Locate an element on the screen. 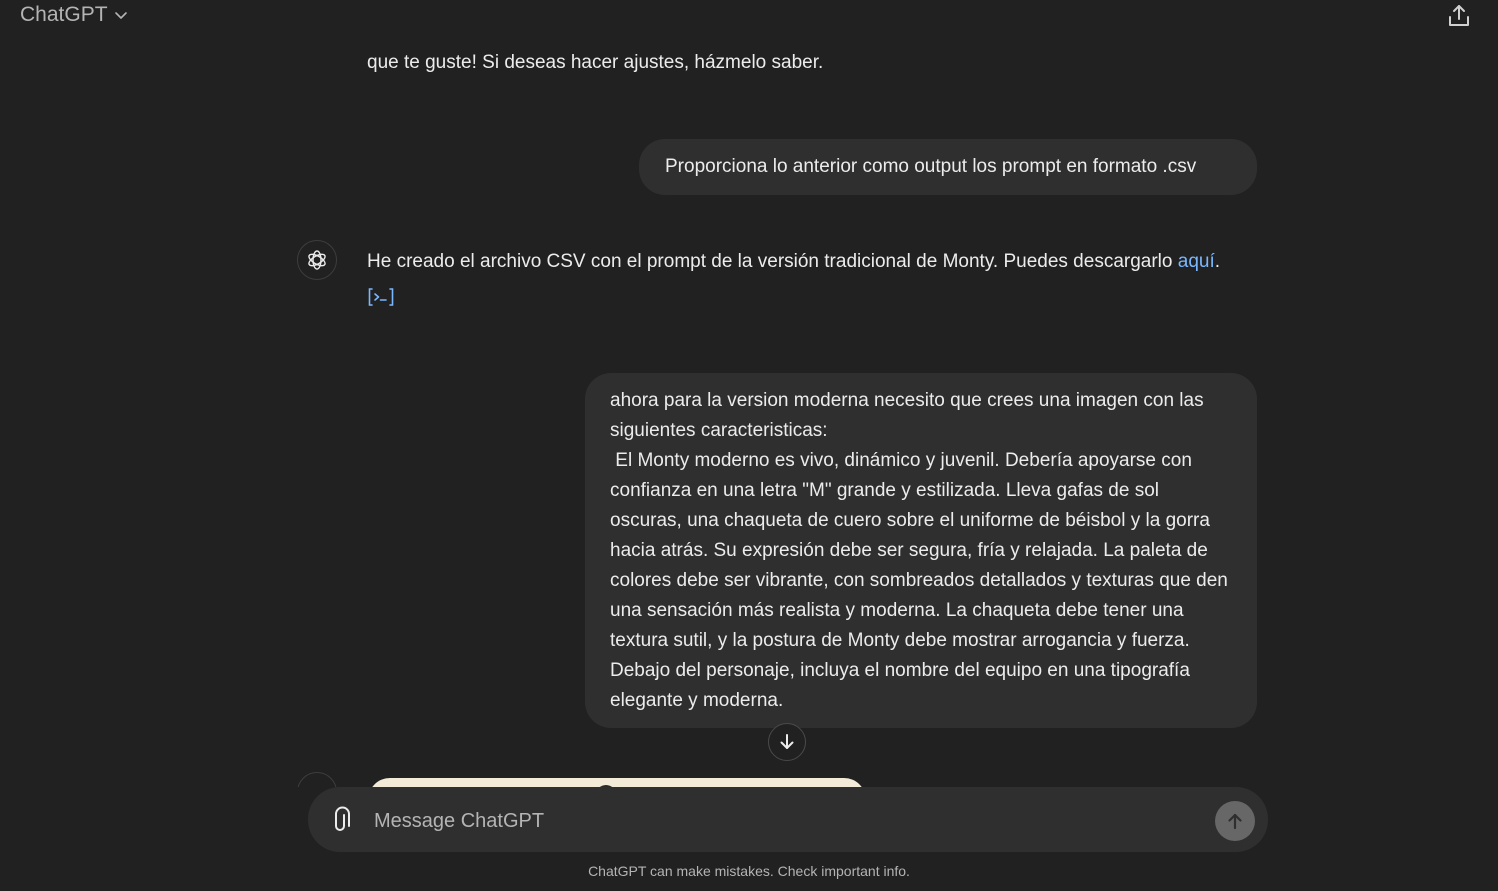 The image size is (1498, 891). code-interpreter-icon is located at coordinates (381, 297).